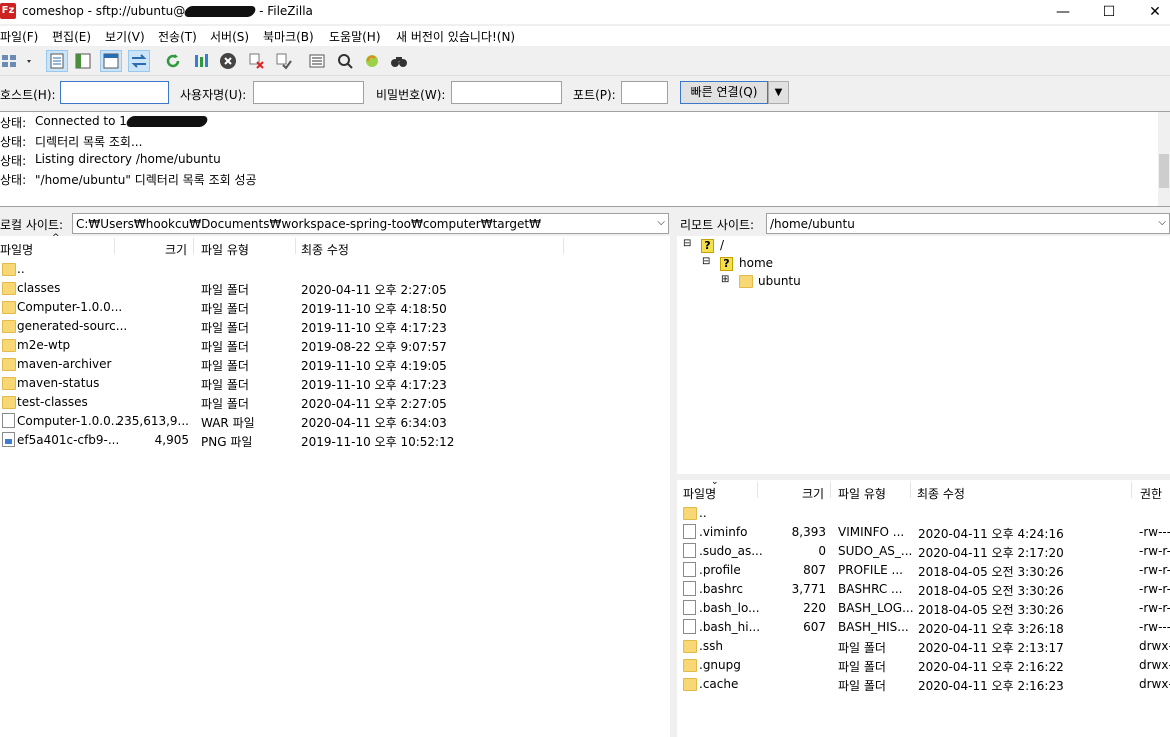  I want to click on file-row: maven-status 파일 폴더 2019-11-10 오후 4:17:23, so click(335, 383).